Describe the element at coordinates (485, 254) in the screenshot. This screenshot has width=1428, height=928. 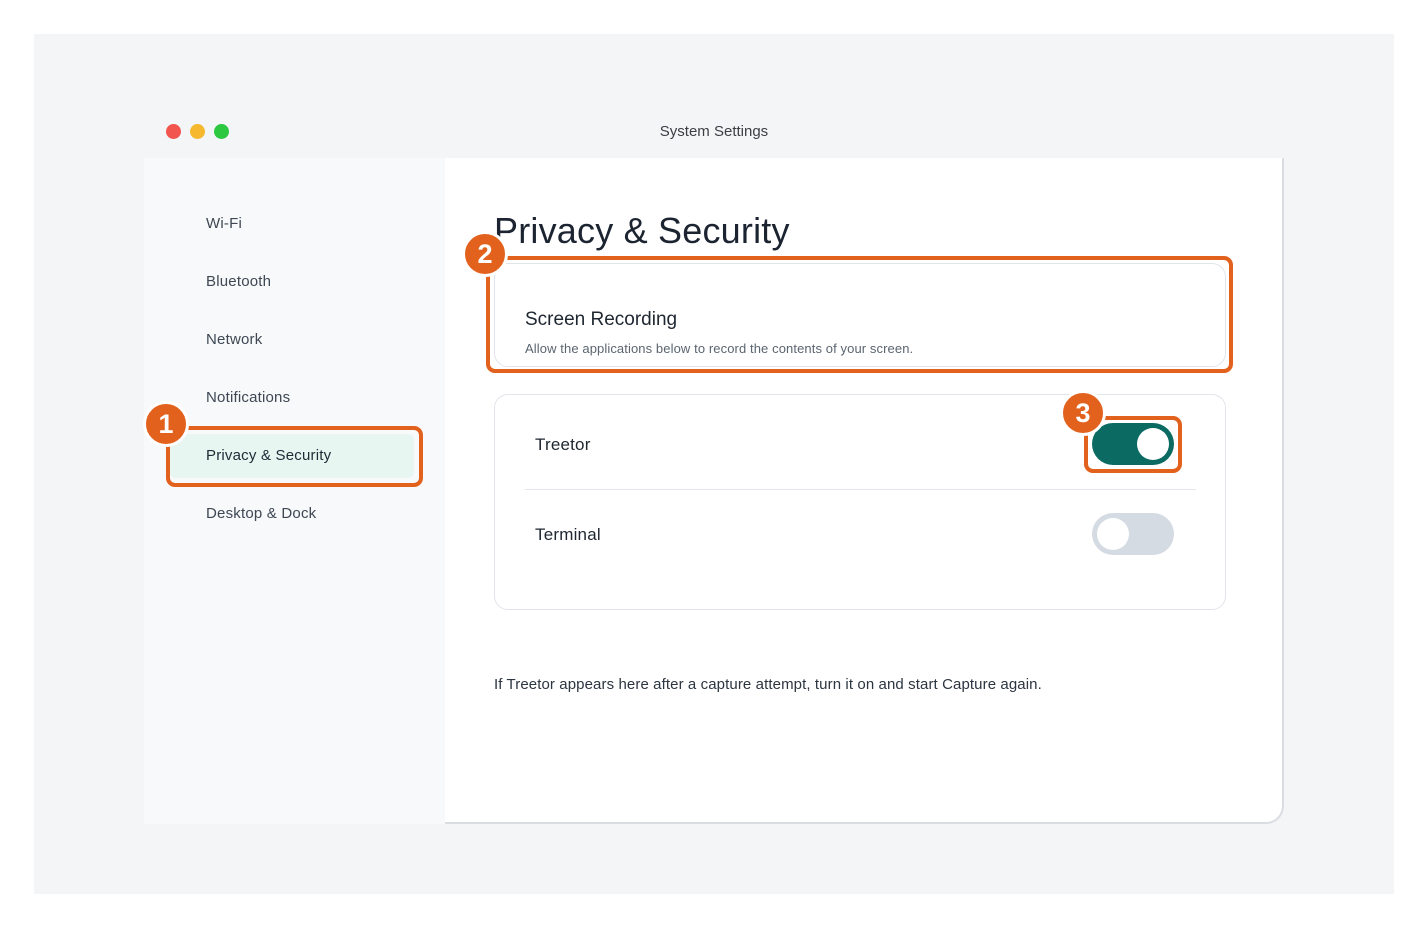
I see `step-badge-2: 2` at that location.